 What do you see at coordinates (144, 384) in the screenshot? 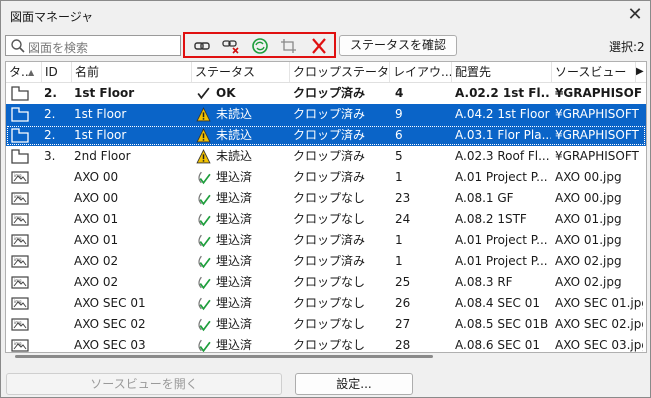
I see `open-source-view-button: ソースビューを開く` at bounding box center [144, 384].